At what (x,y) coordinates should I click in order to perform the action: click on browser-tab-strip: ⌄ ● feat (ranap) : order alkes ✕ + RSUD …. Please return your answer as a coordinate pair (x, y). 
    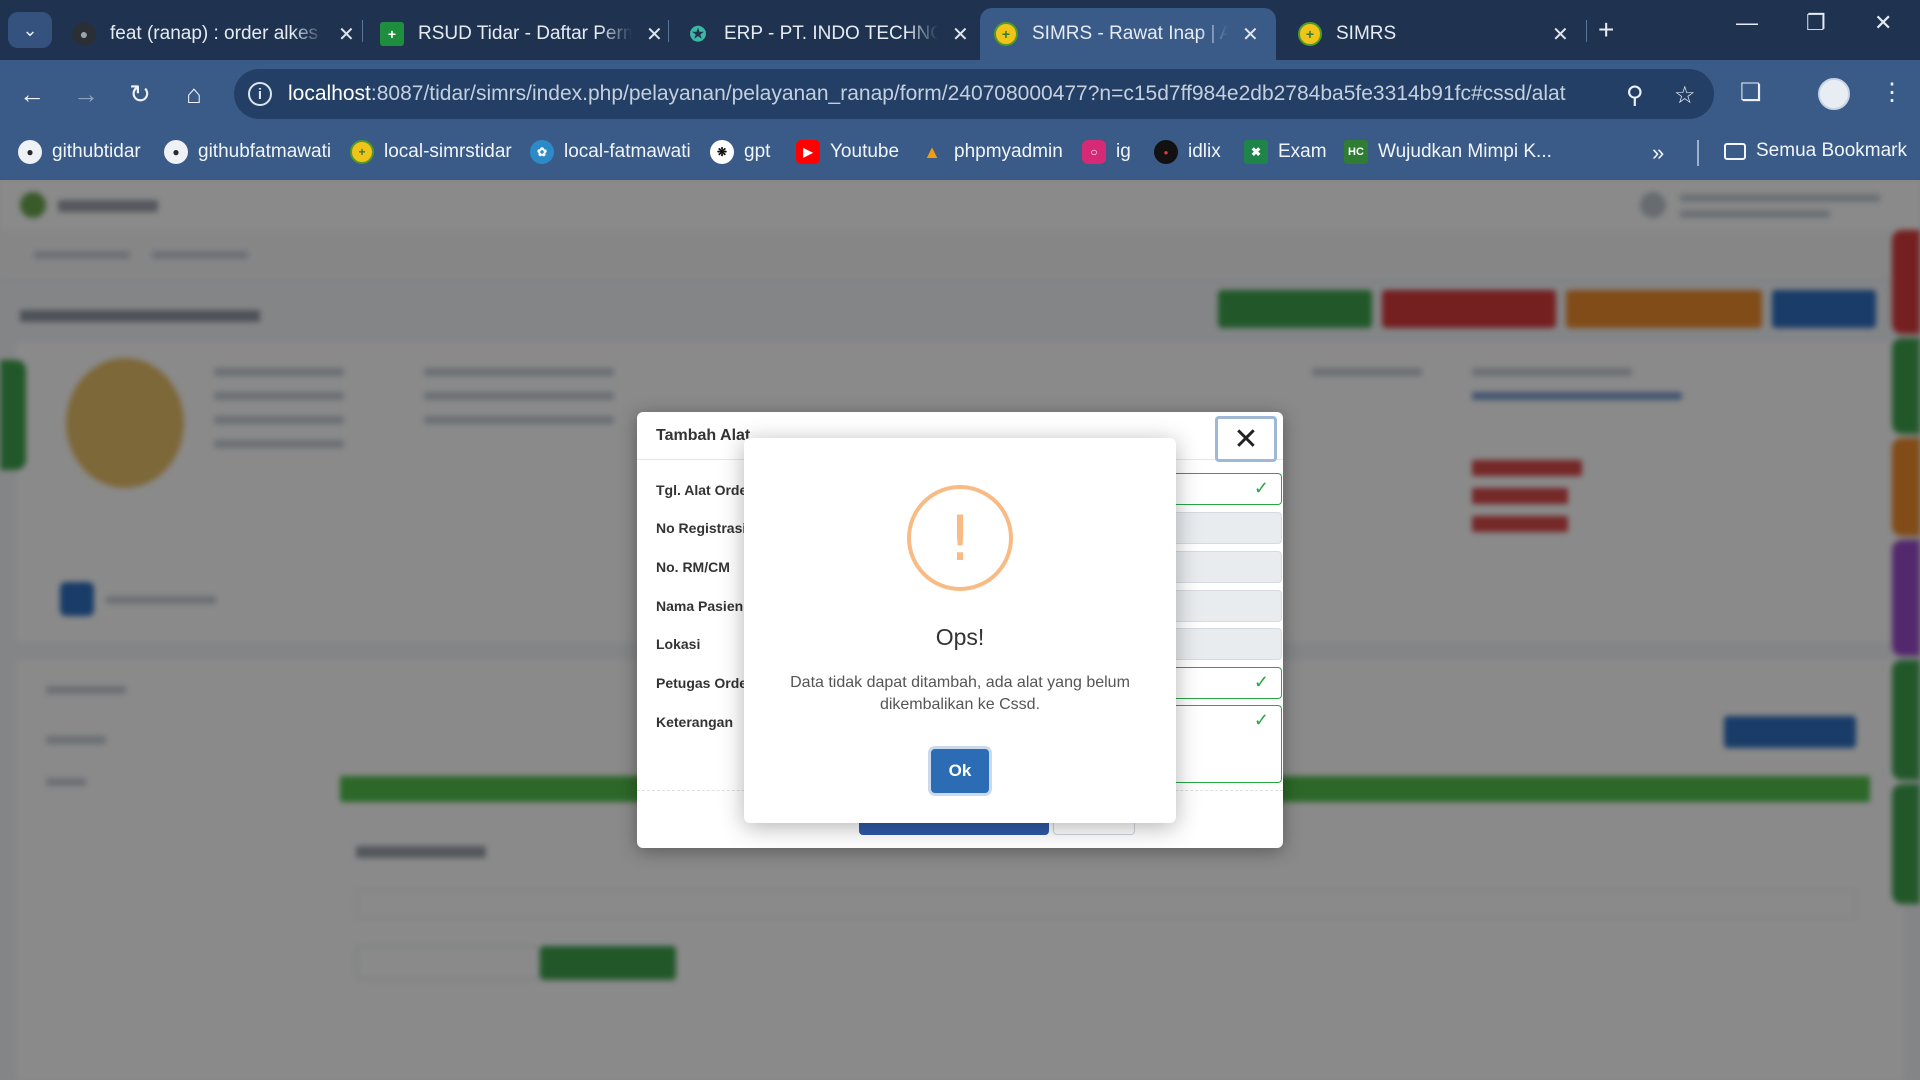
    Looking at the image, I should click on (960, 30).